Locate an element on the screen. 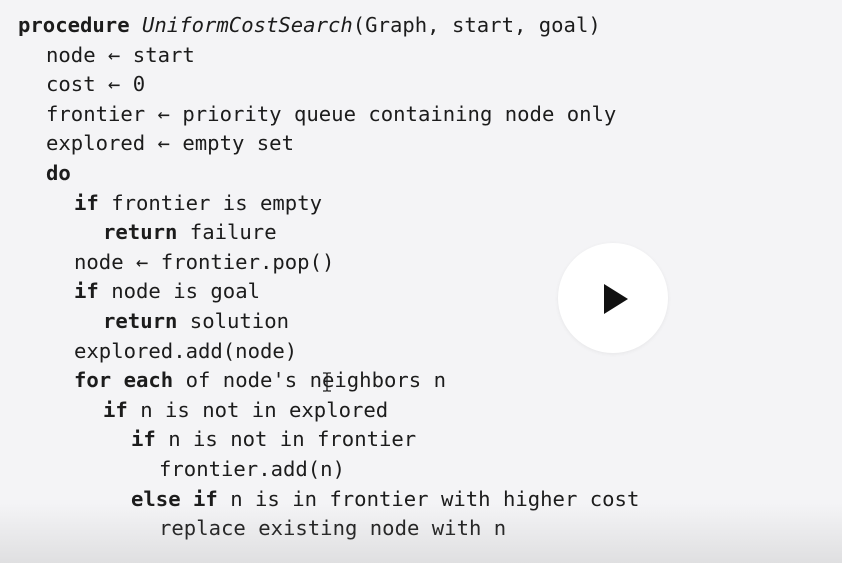 This screenshot has height=563, width=842. code-line-9: node ← frontier.pop() is located at coordinates (328, 263).